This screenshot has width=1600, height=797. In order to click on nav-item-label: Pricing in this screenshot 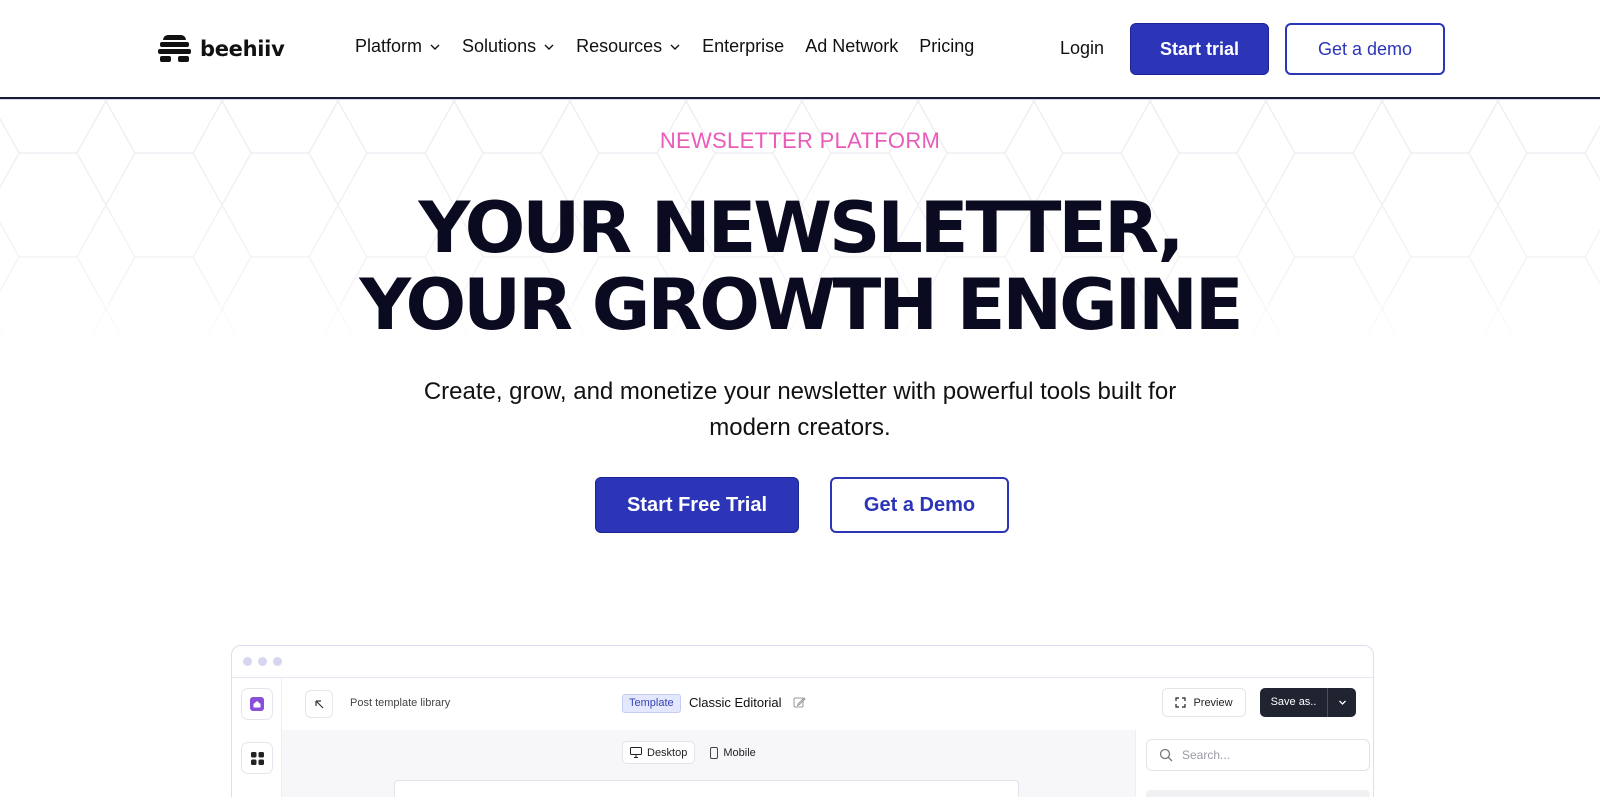, I will do `click(947, 46)`.